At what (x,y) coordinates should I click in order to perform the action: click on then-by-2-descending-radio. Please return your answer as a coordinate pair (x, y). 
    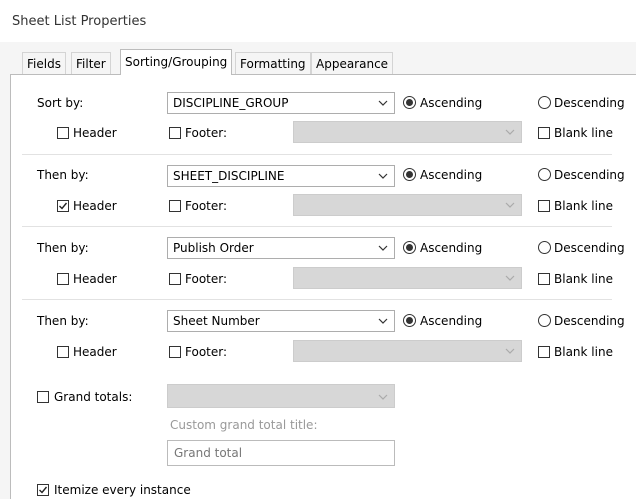
    Looking at the image, I should click on (544, 247).